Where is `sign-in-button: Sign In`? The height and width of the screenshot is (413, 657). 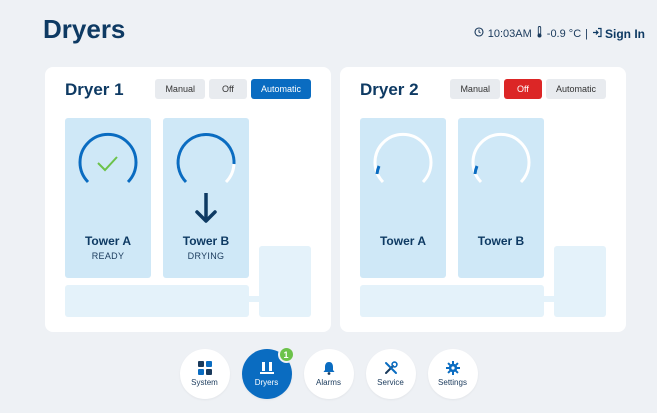
sign-in-button: Sign In is located at coordinates (618, 34).